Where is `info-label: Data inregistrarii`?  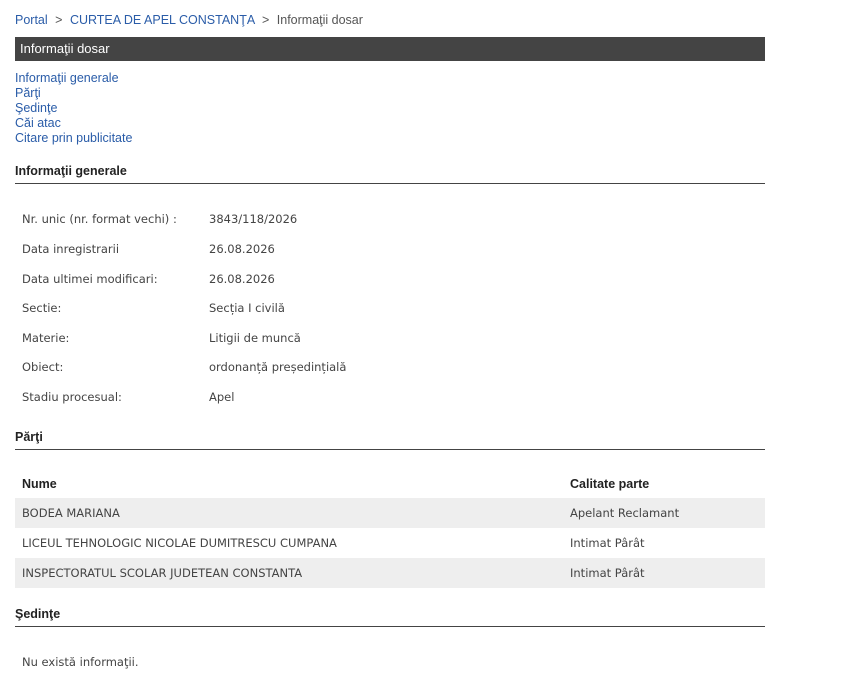 info-label: Data inregistrarii is located at coordinates (71, 249).